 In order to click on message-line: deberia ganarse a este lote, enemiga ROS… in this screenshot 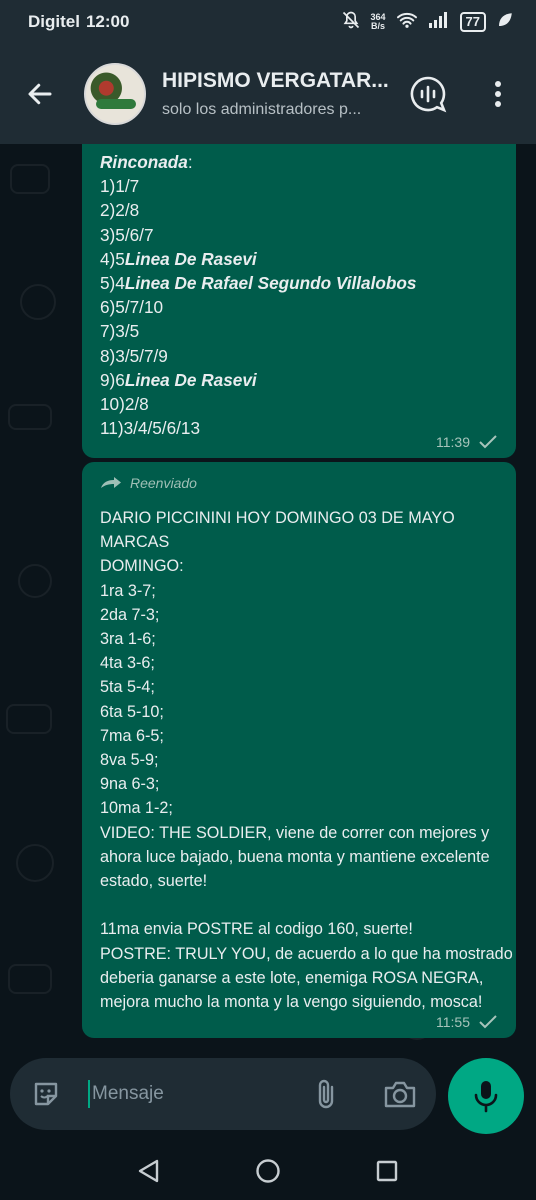, I will do `click(292, 977)`.